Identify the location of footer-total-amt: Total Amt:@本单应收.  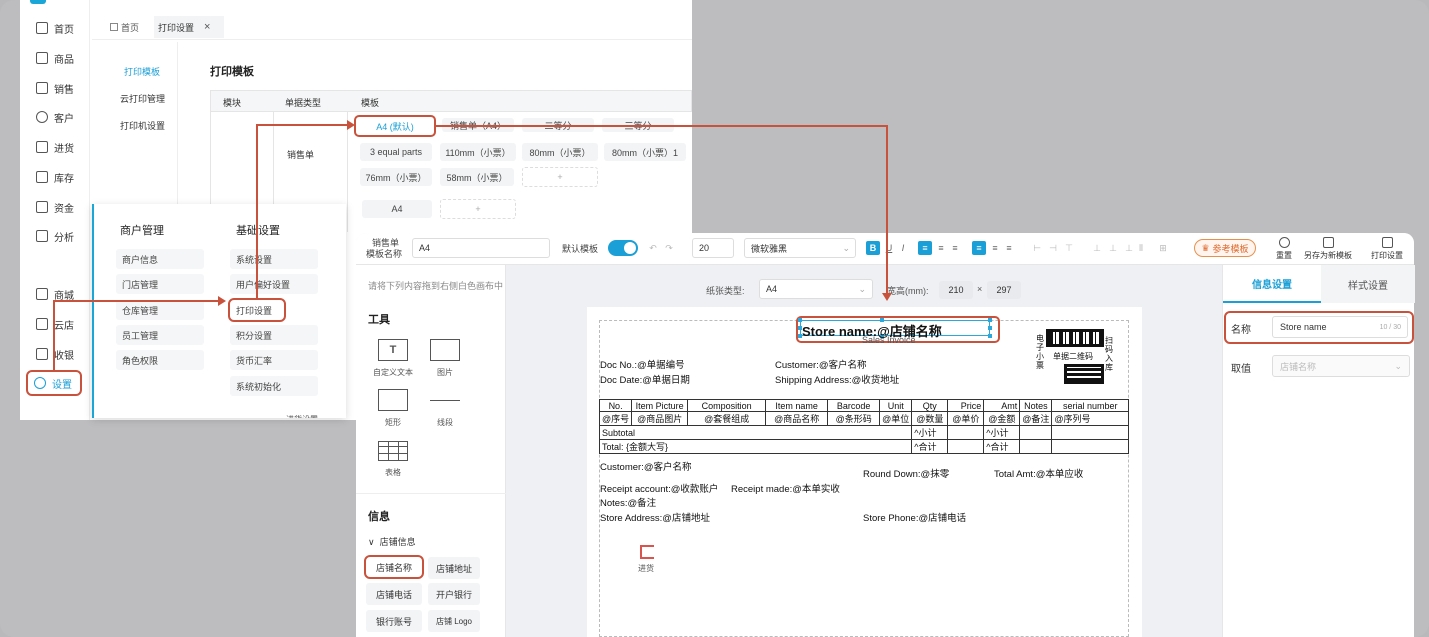
(1038, 473).